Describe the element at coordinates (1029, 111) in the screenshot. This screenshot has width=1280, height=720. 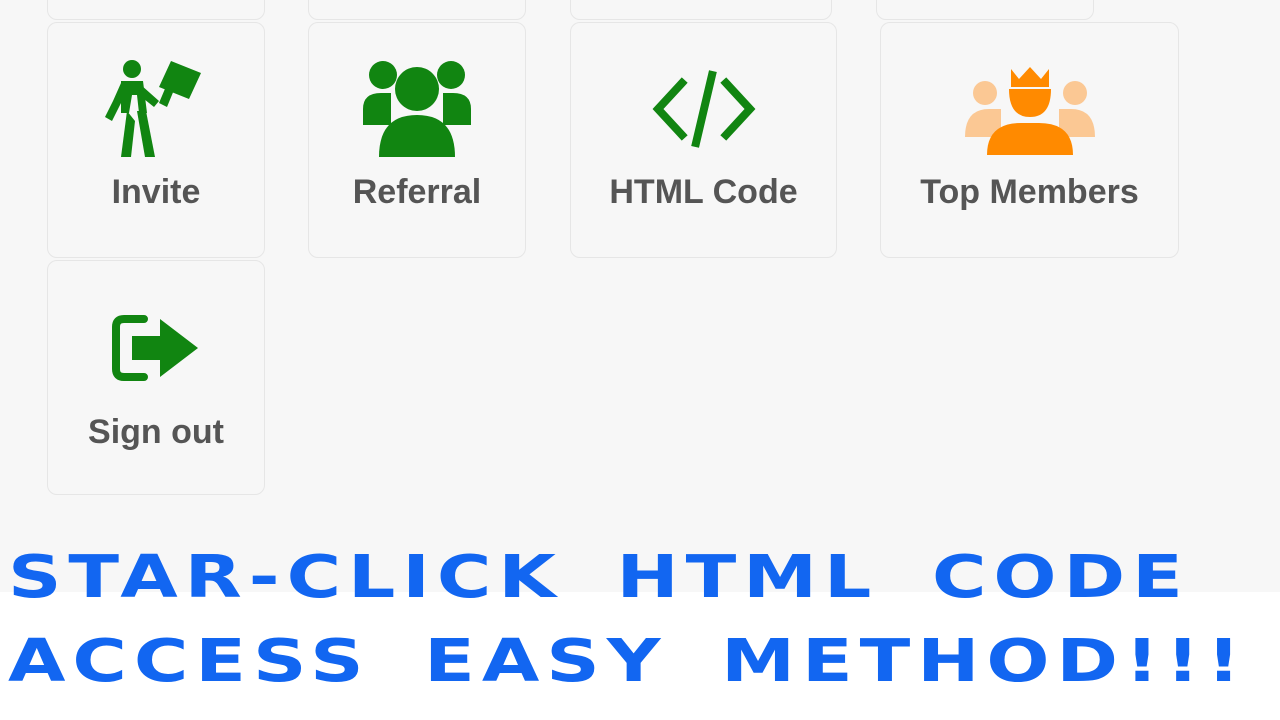
I see `crown-members-icon` at that location.